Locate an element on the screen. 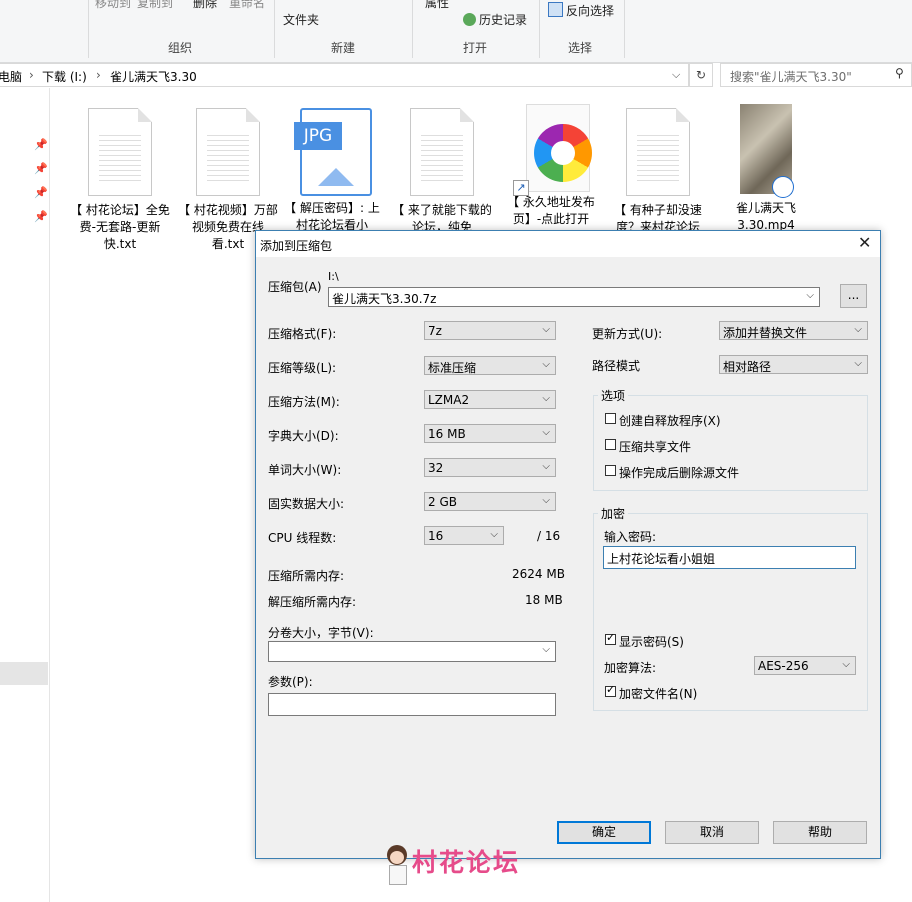 Image resolution: width=912 pixels, height=902 pixels. level-select: 标准压缩 ⌵ is located at coordinates (490, 365).